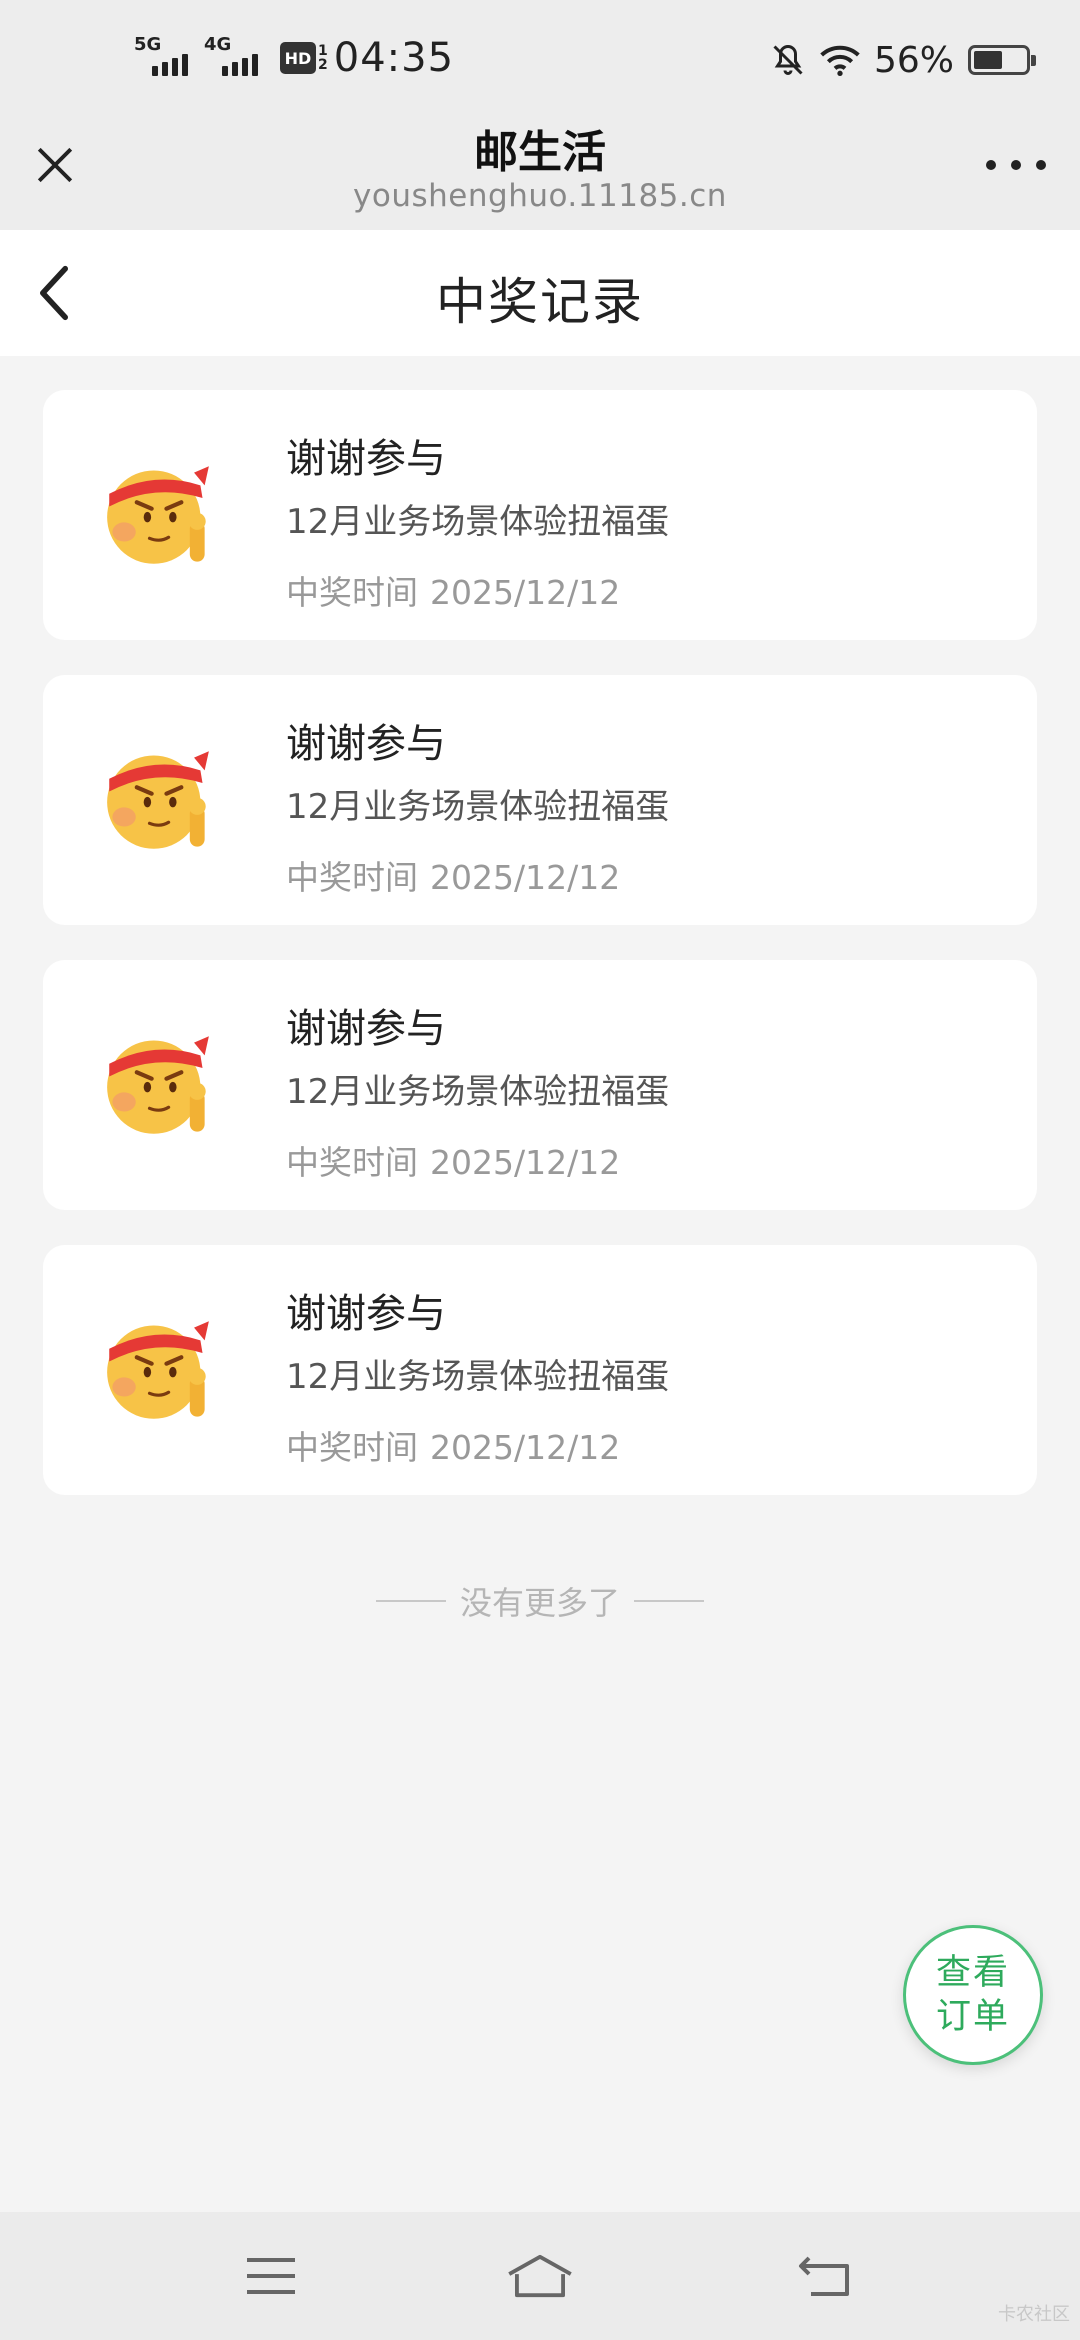  I want to click on network-4g-label: 4G, so click(218, 44).